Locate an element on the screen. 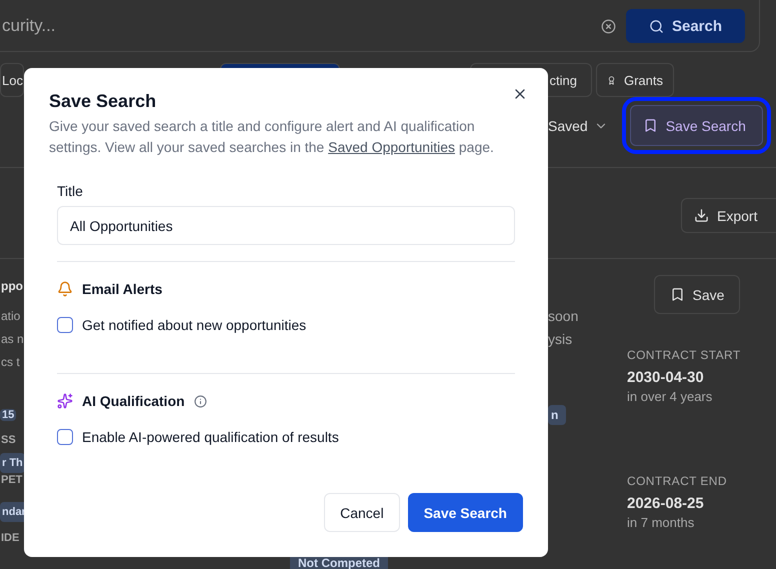  download-icon is located at coordinates (701, 215).